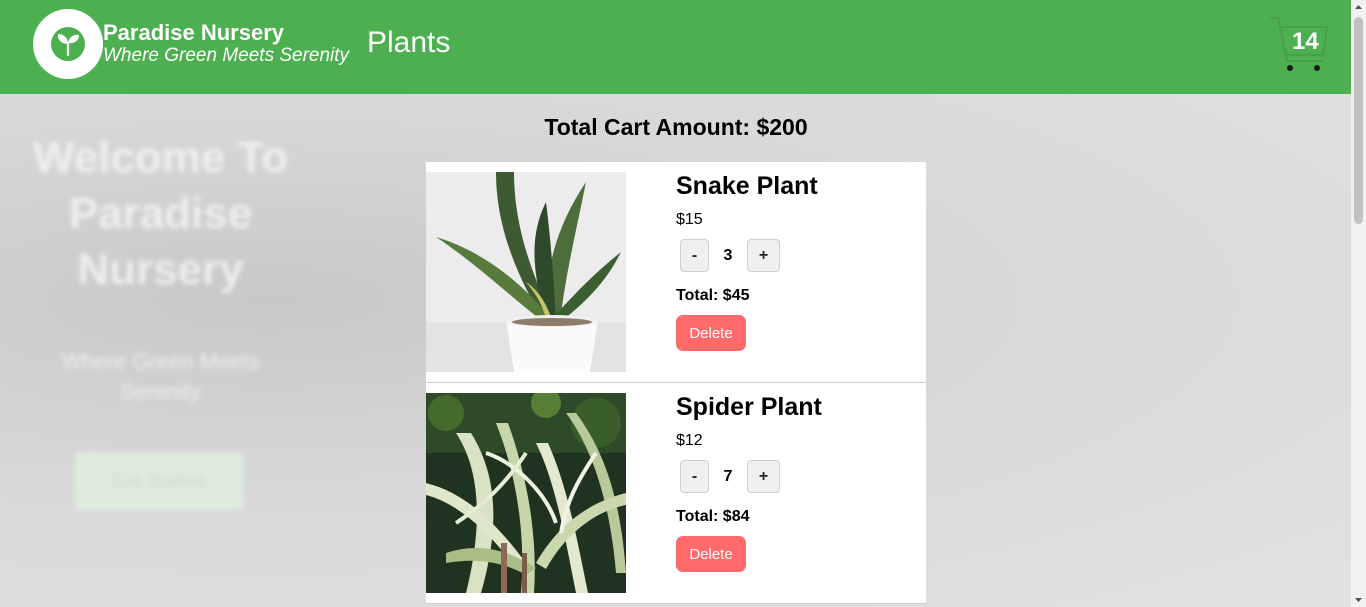  I want to click on cart-item-name: Snake Plant, so click(747, 186).